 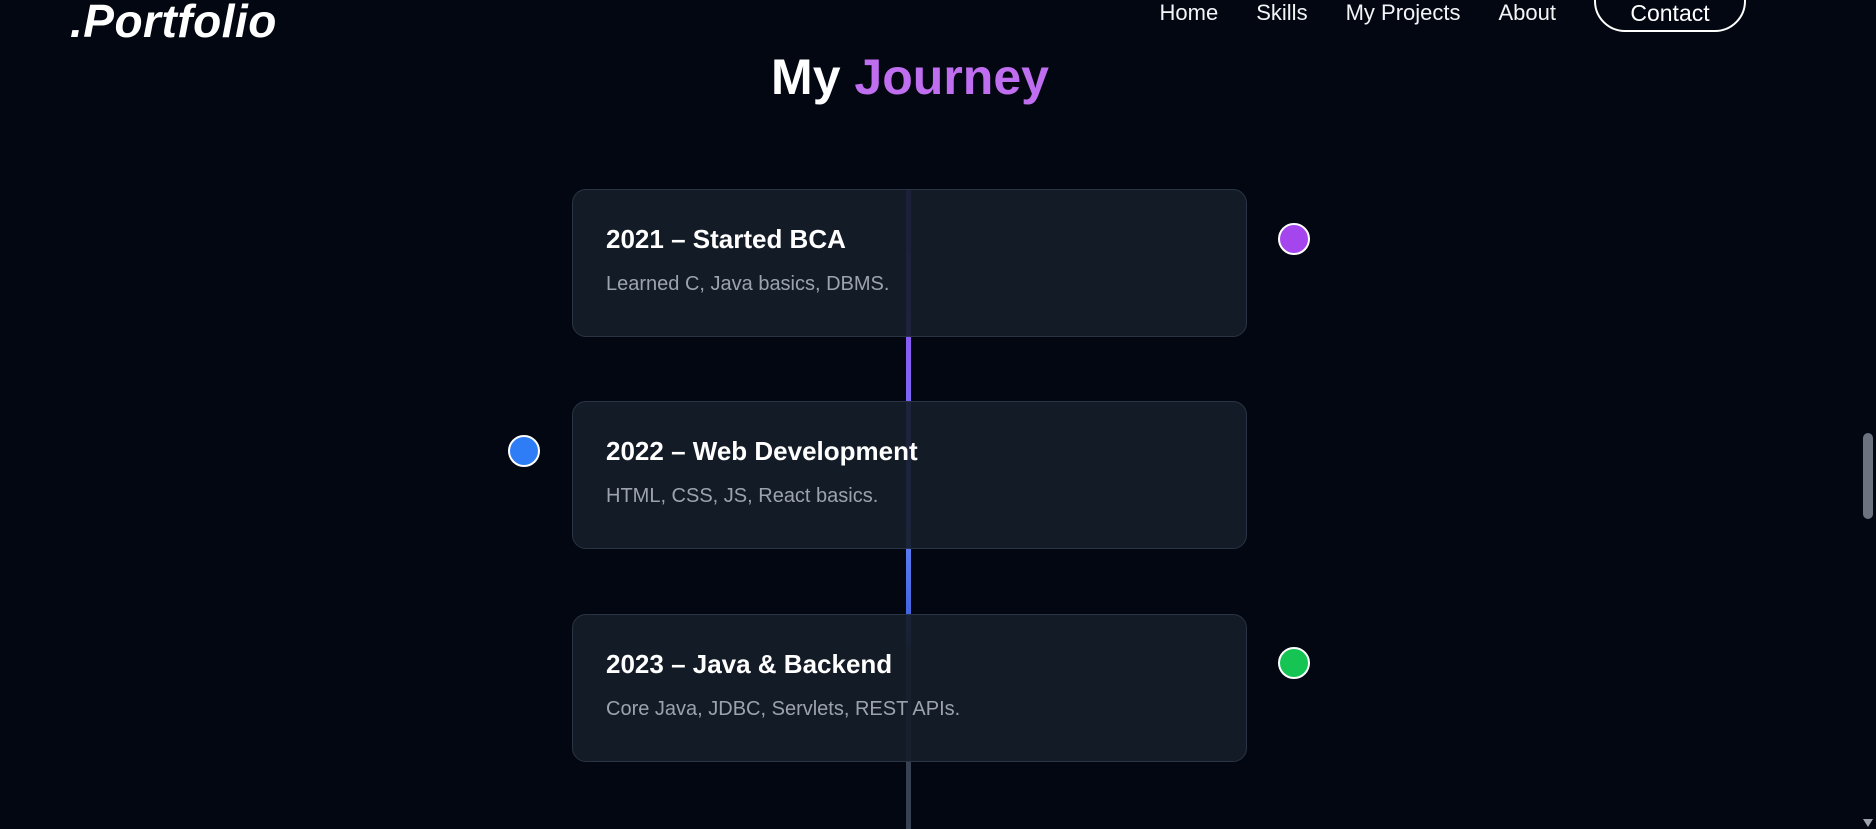 I want to click on title-part-my: My, so click(x=806, y=77).